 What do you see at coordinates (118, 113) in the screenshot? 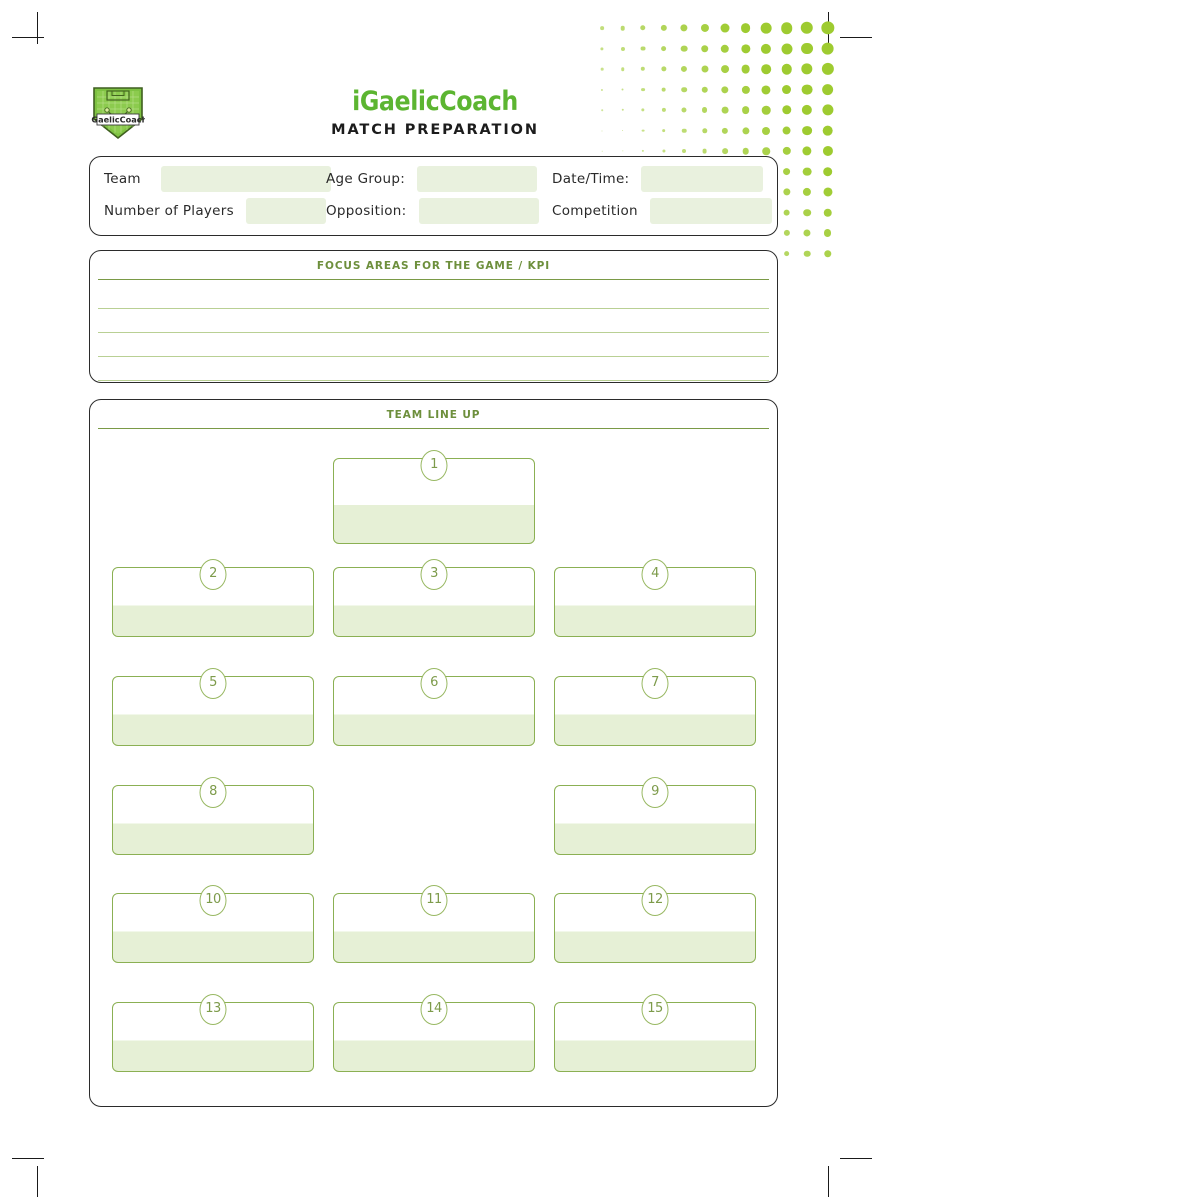
I see `igaeliccoach-logo: iGaelicCoach` at bounding box center [118, 113].